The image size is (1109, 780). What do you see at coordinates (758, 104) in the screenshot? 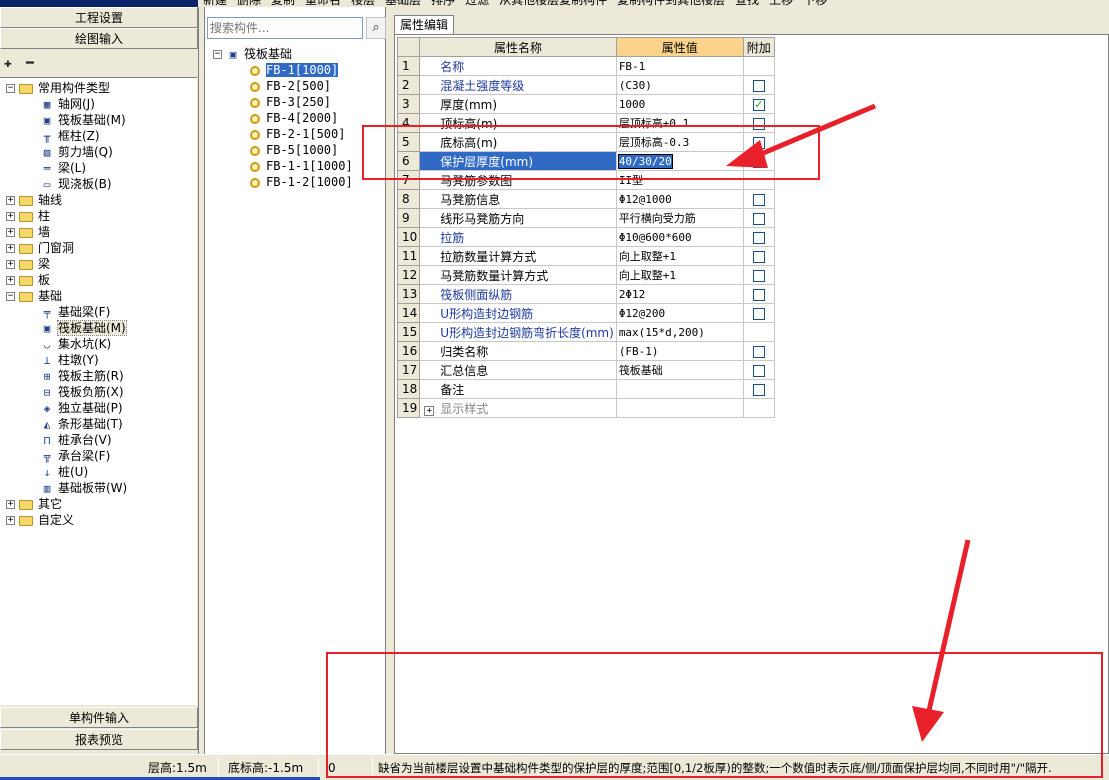
I see `checkbox-checked: ✓` at bounding box center [758, 104].